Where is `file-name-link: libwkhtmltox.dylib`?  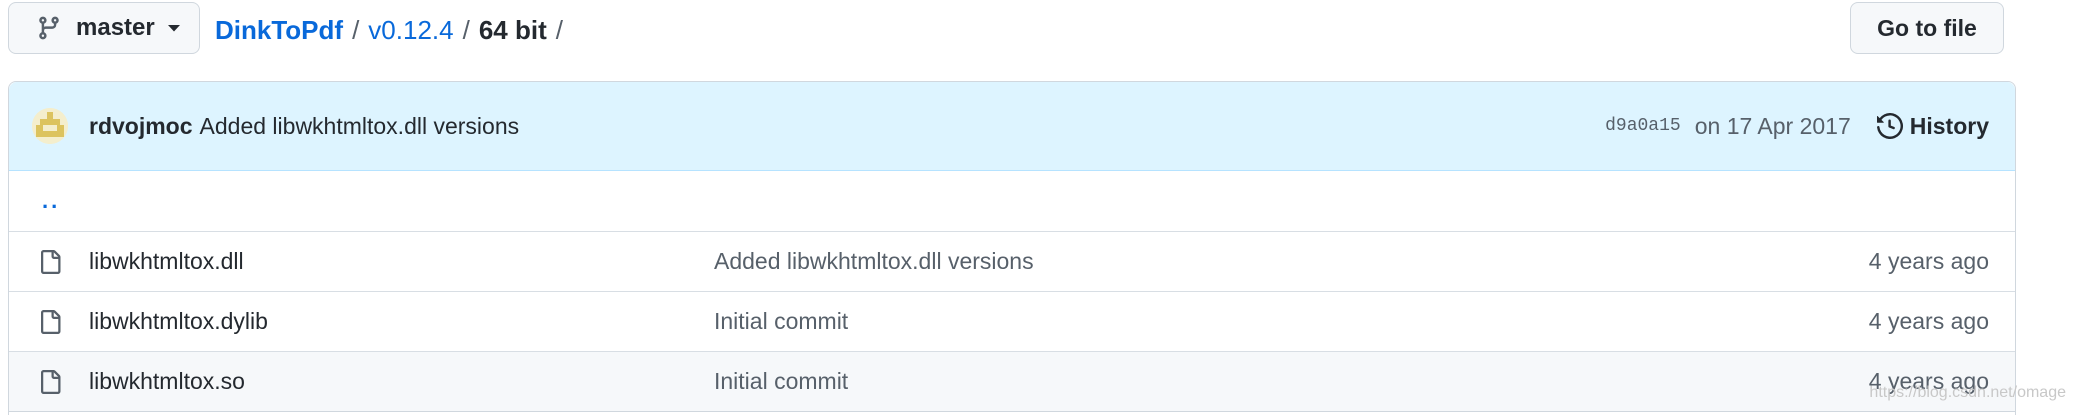
file-name-link: libwkhtmltox.dylib is located at coordinates (178, 321).